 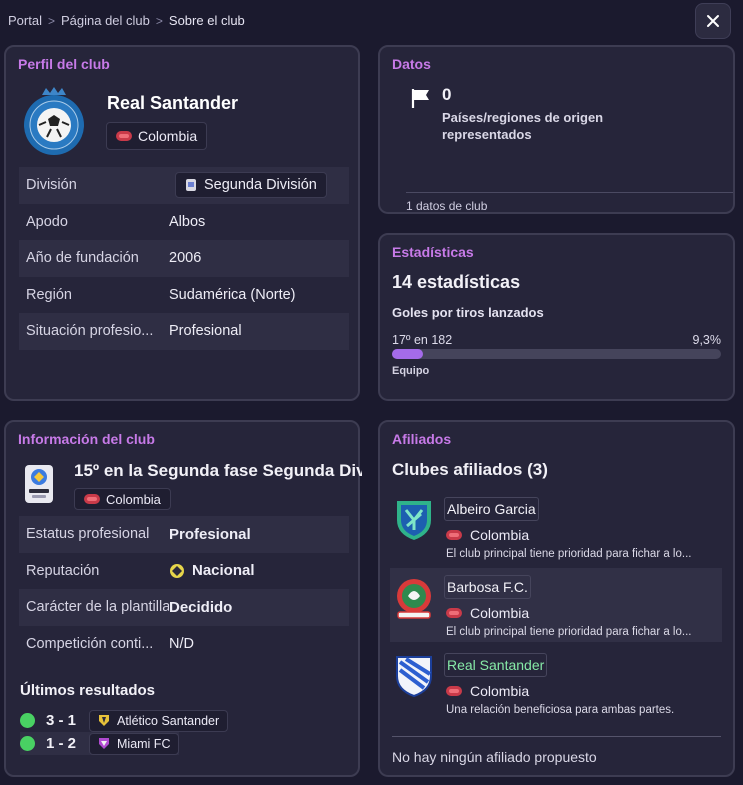 I want to click on breadcrumb-current: Sobre el club, so click(x=206, y=20).